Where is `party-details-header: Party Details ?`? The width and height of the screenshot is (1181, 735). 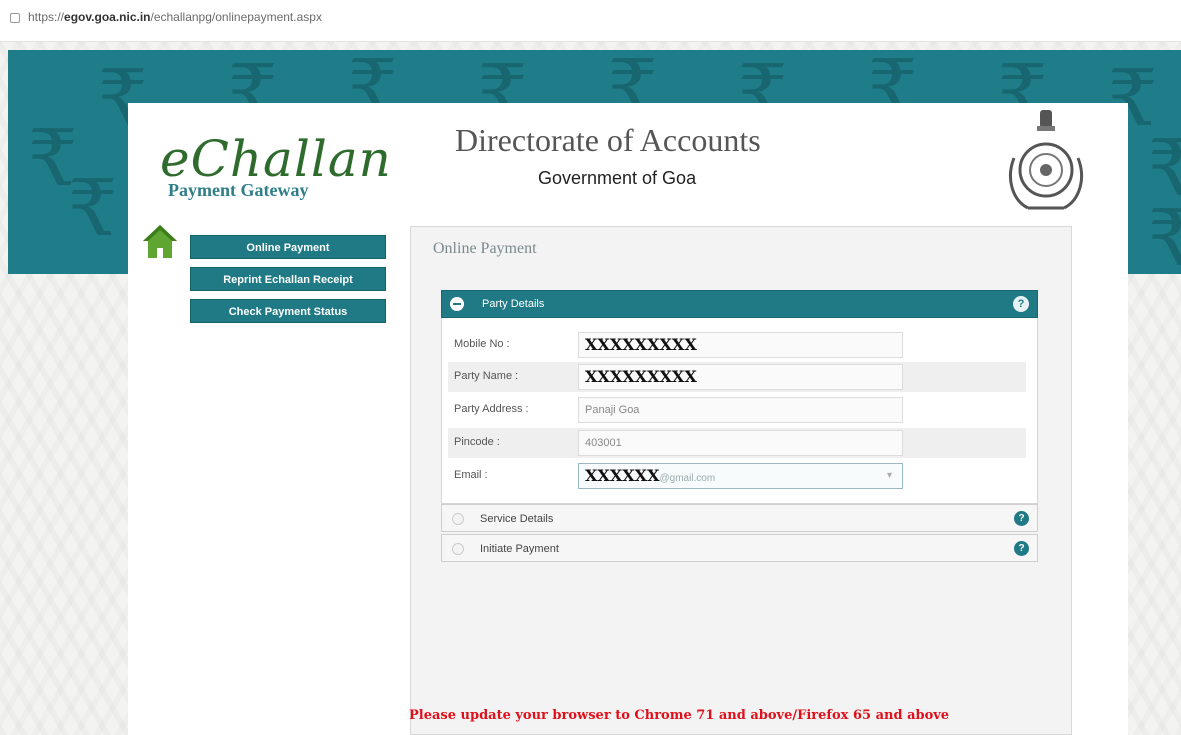 party-details-header: Party Details ? is located at coordinates (739, 304).